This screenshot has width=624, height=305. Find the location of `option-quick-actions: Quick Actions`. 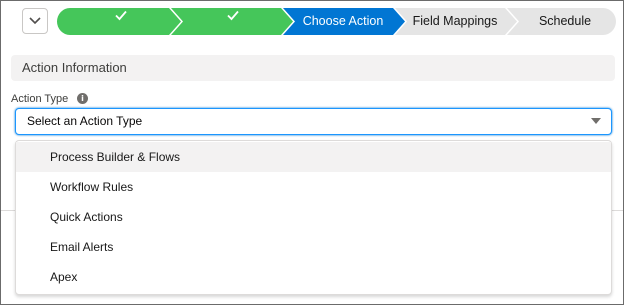

option-quick-actions: Quick Actions is located at coordinates (313, 217).